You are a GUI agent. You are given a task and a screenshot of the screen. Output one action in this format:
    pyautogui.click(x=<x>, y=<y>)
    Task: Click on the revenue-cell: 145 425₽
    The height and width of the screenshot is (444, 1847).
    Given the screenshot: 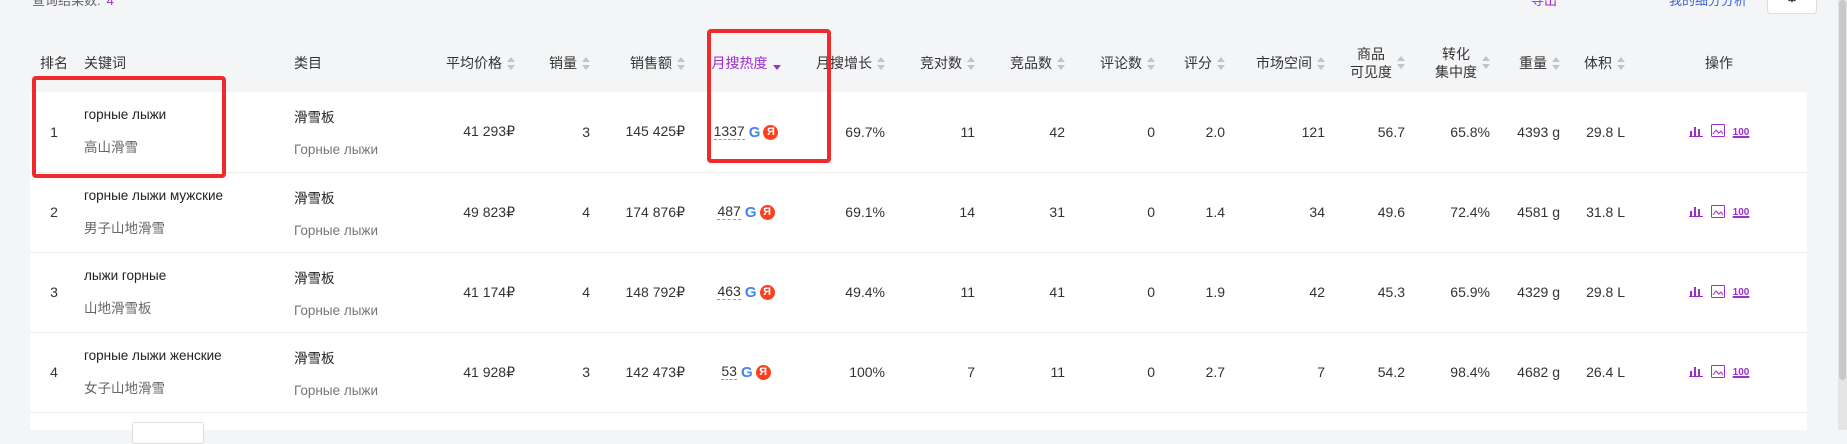 What is the action you would take?
    pyautogui.click(x=655, y=131)
    